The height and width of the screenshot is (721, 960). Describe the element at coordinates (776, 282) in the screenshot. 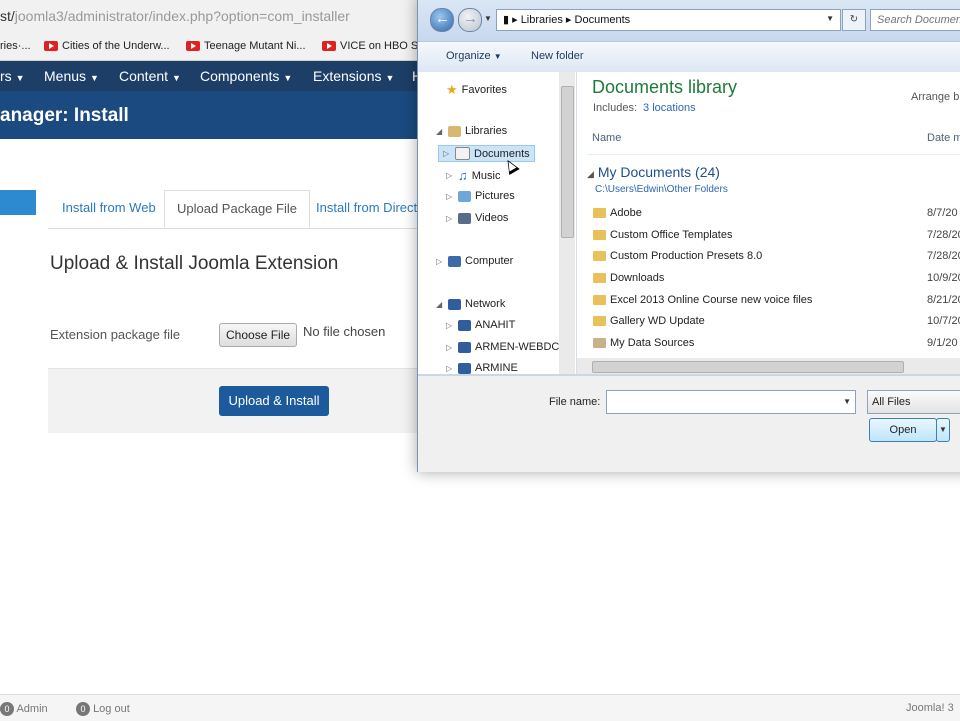

I see `file-row: Downloads10/9/20` at that location.